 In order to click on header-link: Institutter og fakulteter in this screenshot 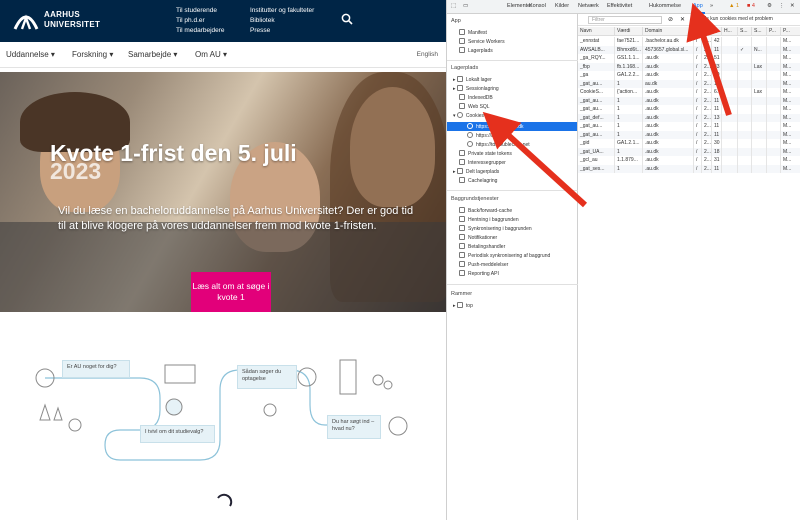, I will do `click(282, 11)`.